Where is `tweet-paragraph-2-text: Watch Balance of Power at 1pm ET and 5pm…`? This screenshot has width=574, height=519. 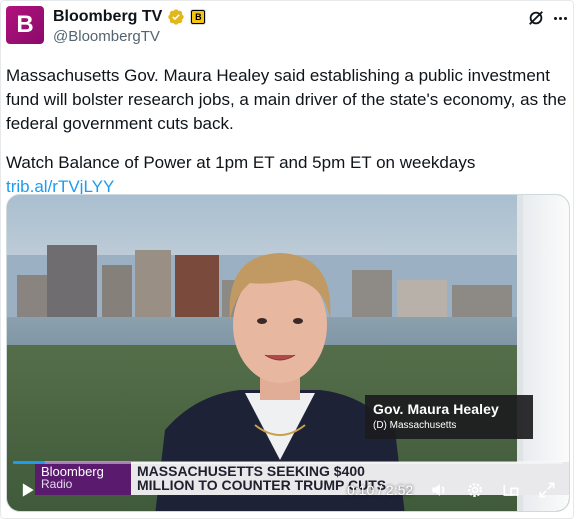 tweet-paragraph-2-text: Watch Balance of Power at 1pm ET and 5pm… is located at coordinates (241, 162).